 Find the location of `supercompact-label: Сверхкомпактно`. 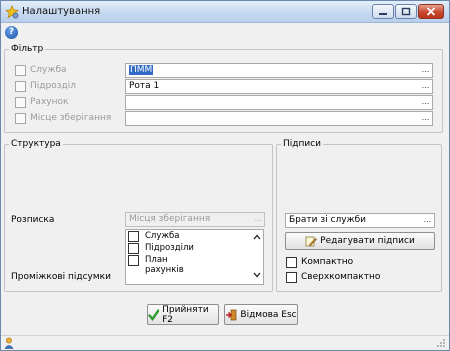

supercompact-label: Сверхкомпактно is located at coordinates (341, 277).